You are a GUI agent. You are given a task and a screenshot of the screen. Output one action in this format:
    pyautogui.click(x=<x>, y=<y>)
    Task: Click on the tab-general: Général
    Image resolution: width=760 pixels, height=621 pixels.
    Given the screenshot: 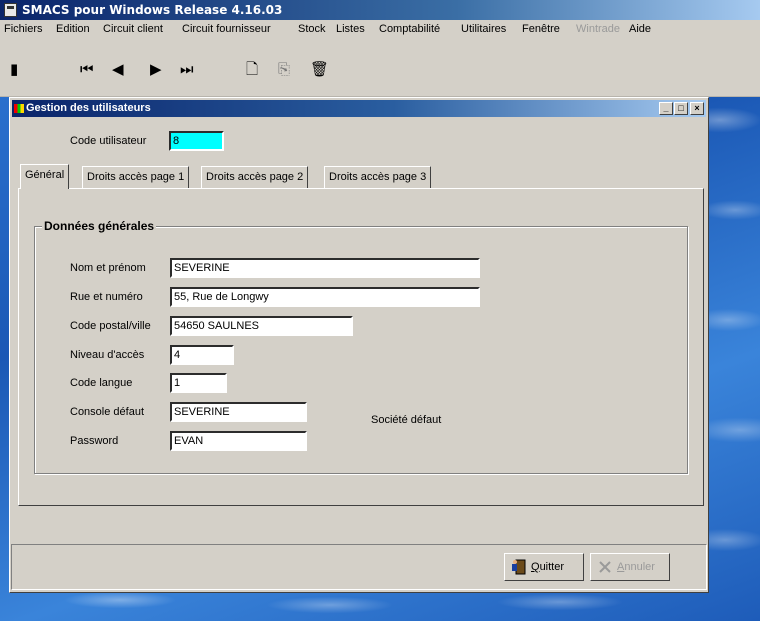 What is the action you would take?
    pyautogui.click(x=45, y=176)
    